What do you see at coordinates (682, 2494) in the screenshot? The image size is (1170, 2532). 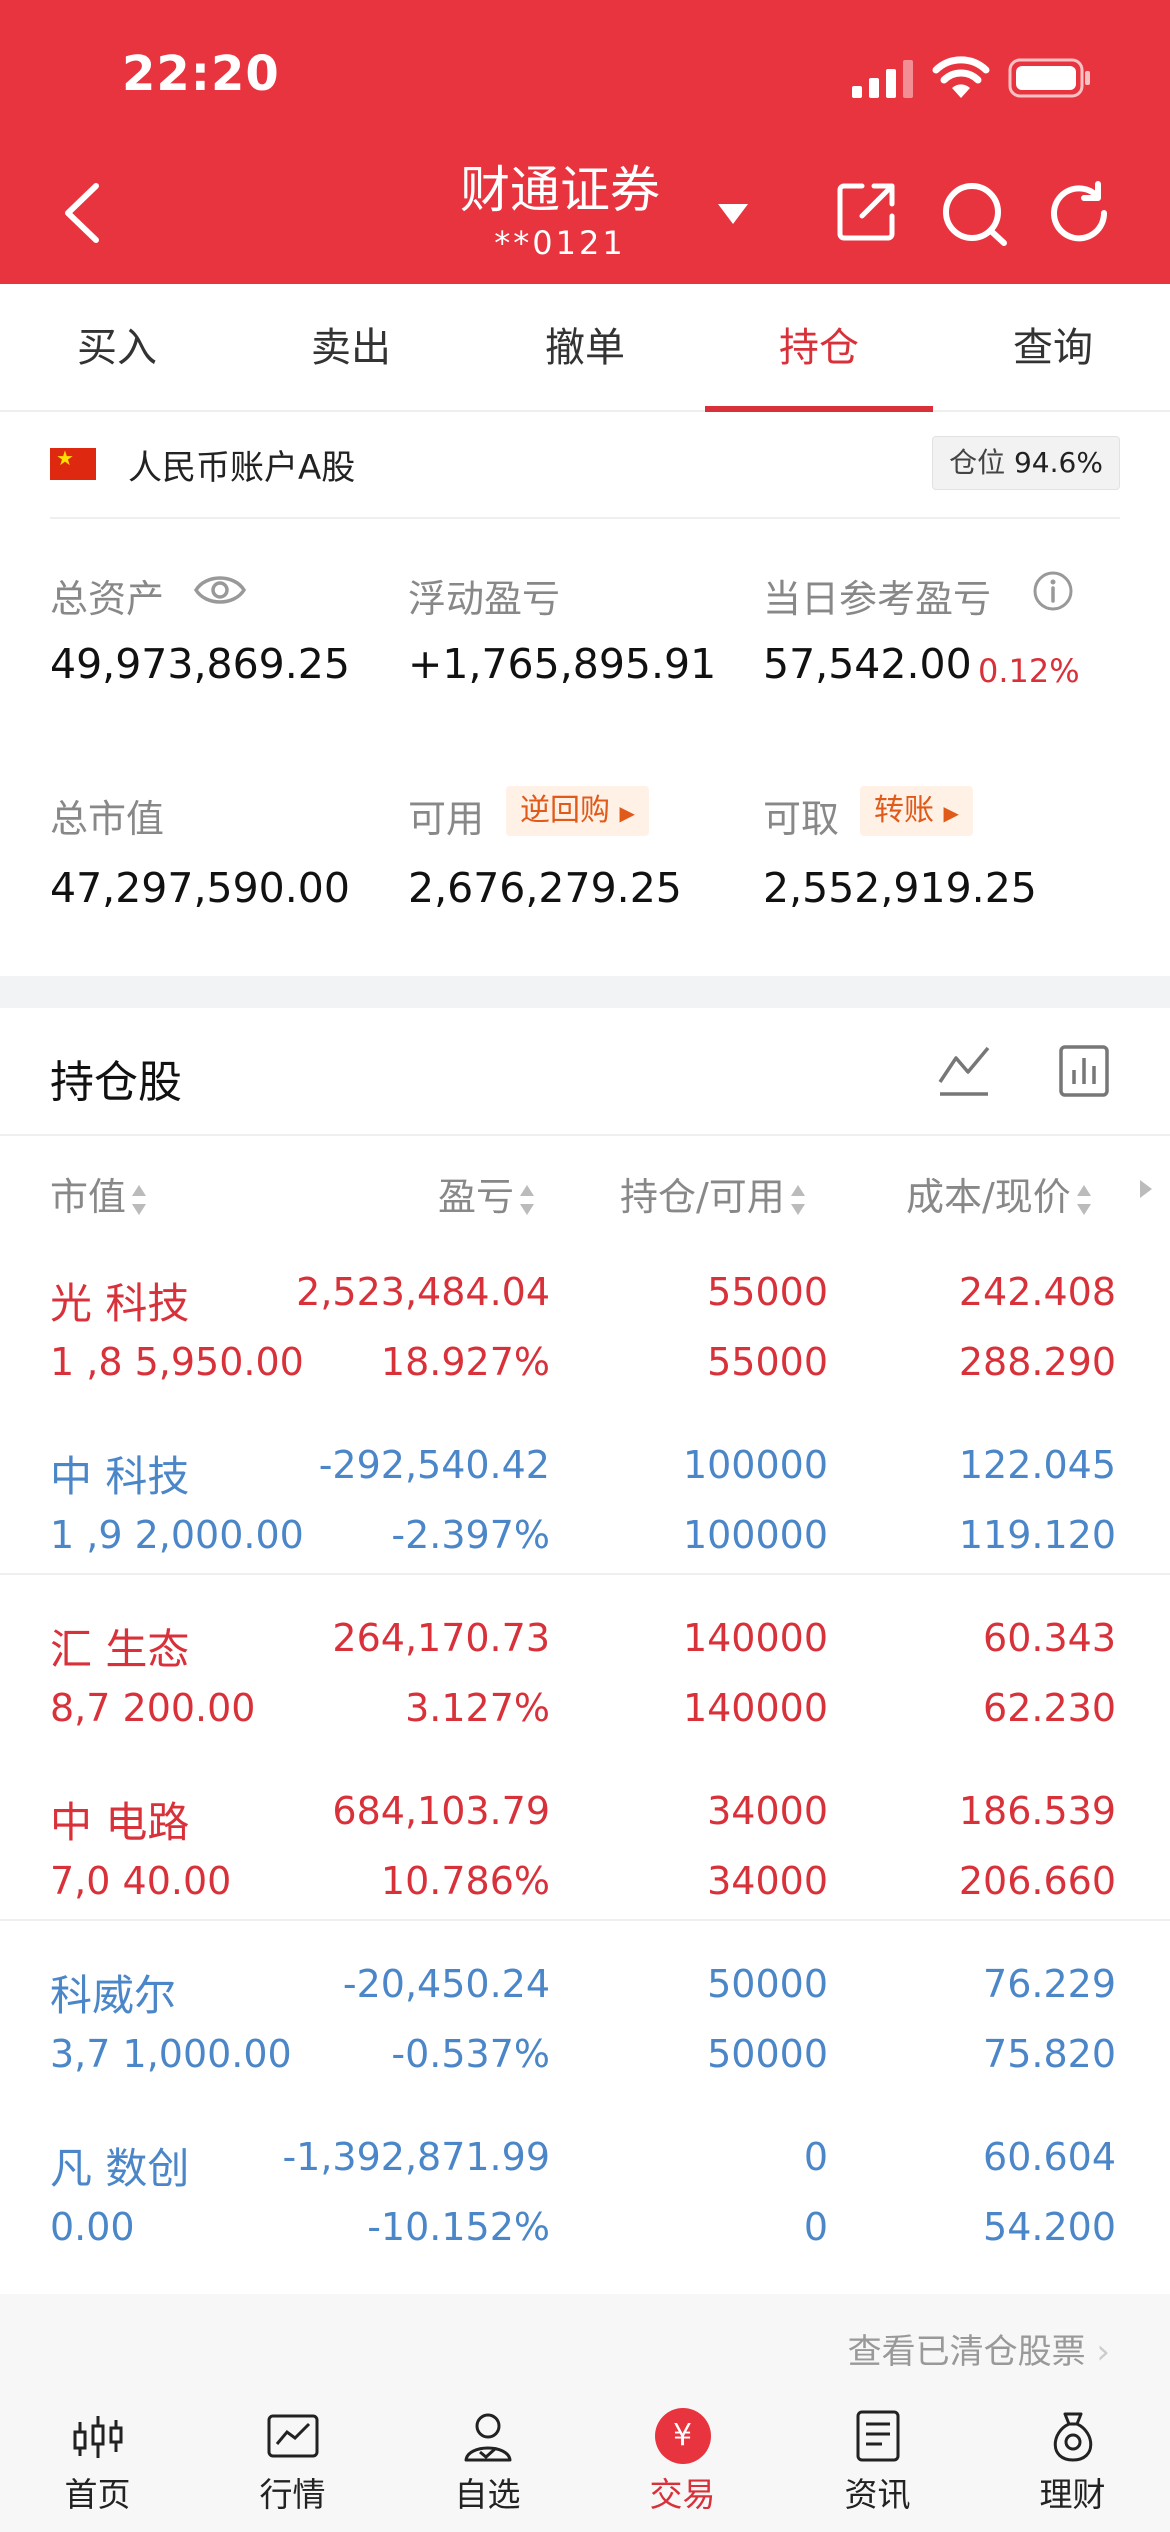 I see `nav-trade-label: 交易` at bounding box center [682, 2494].